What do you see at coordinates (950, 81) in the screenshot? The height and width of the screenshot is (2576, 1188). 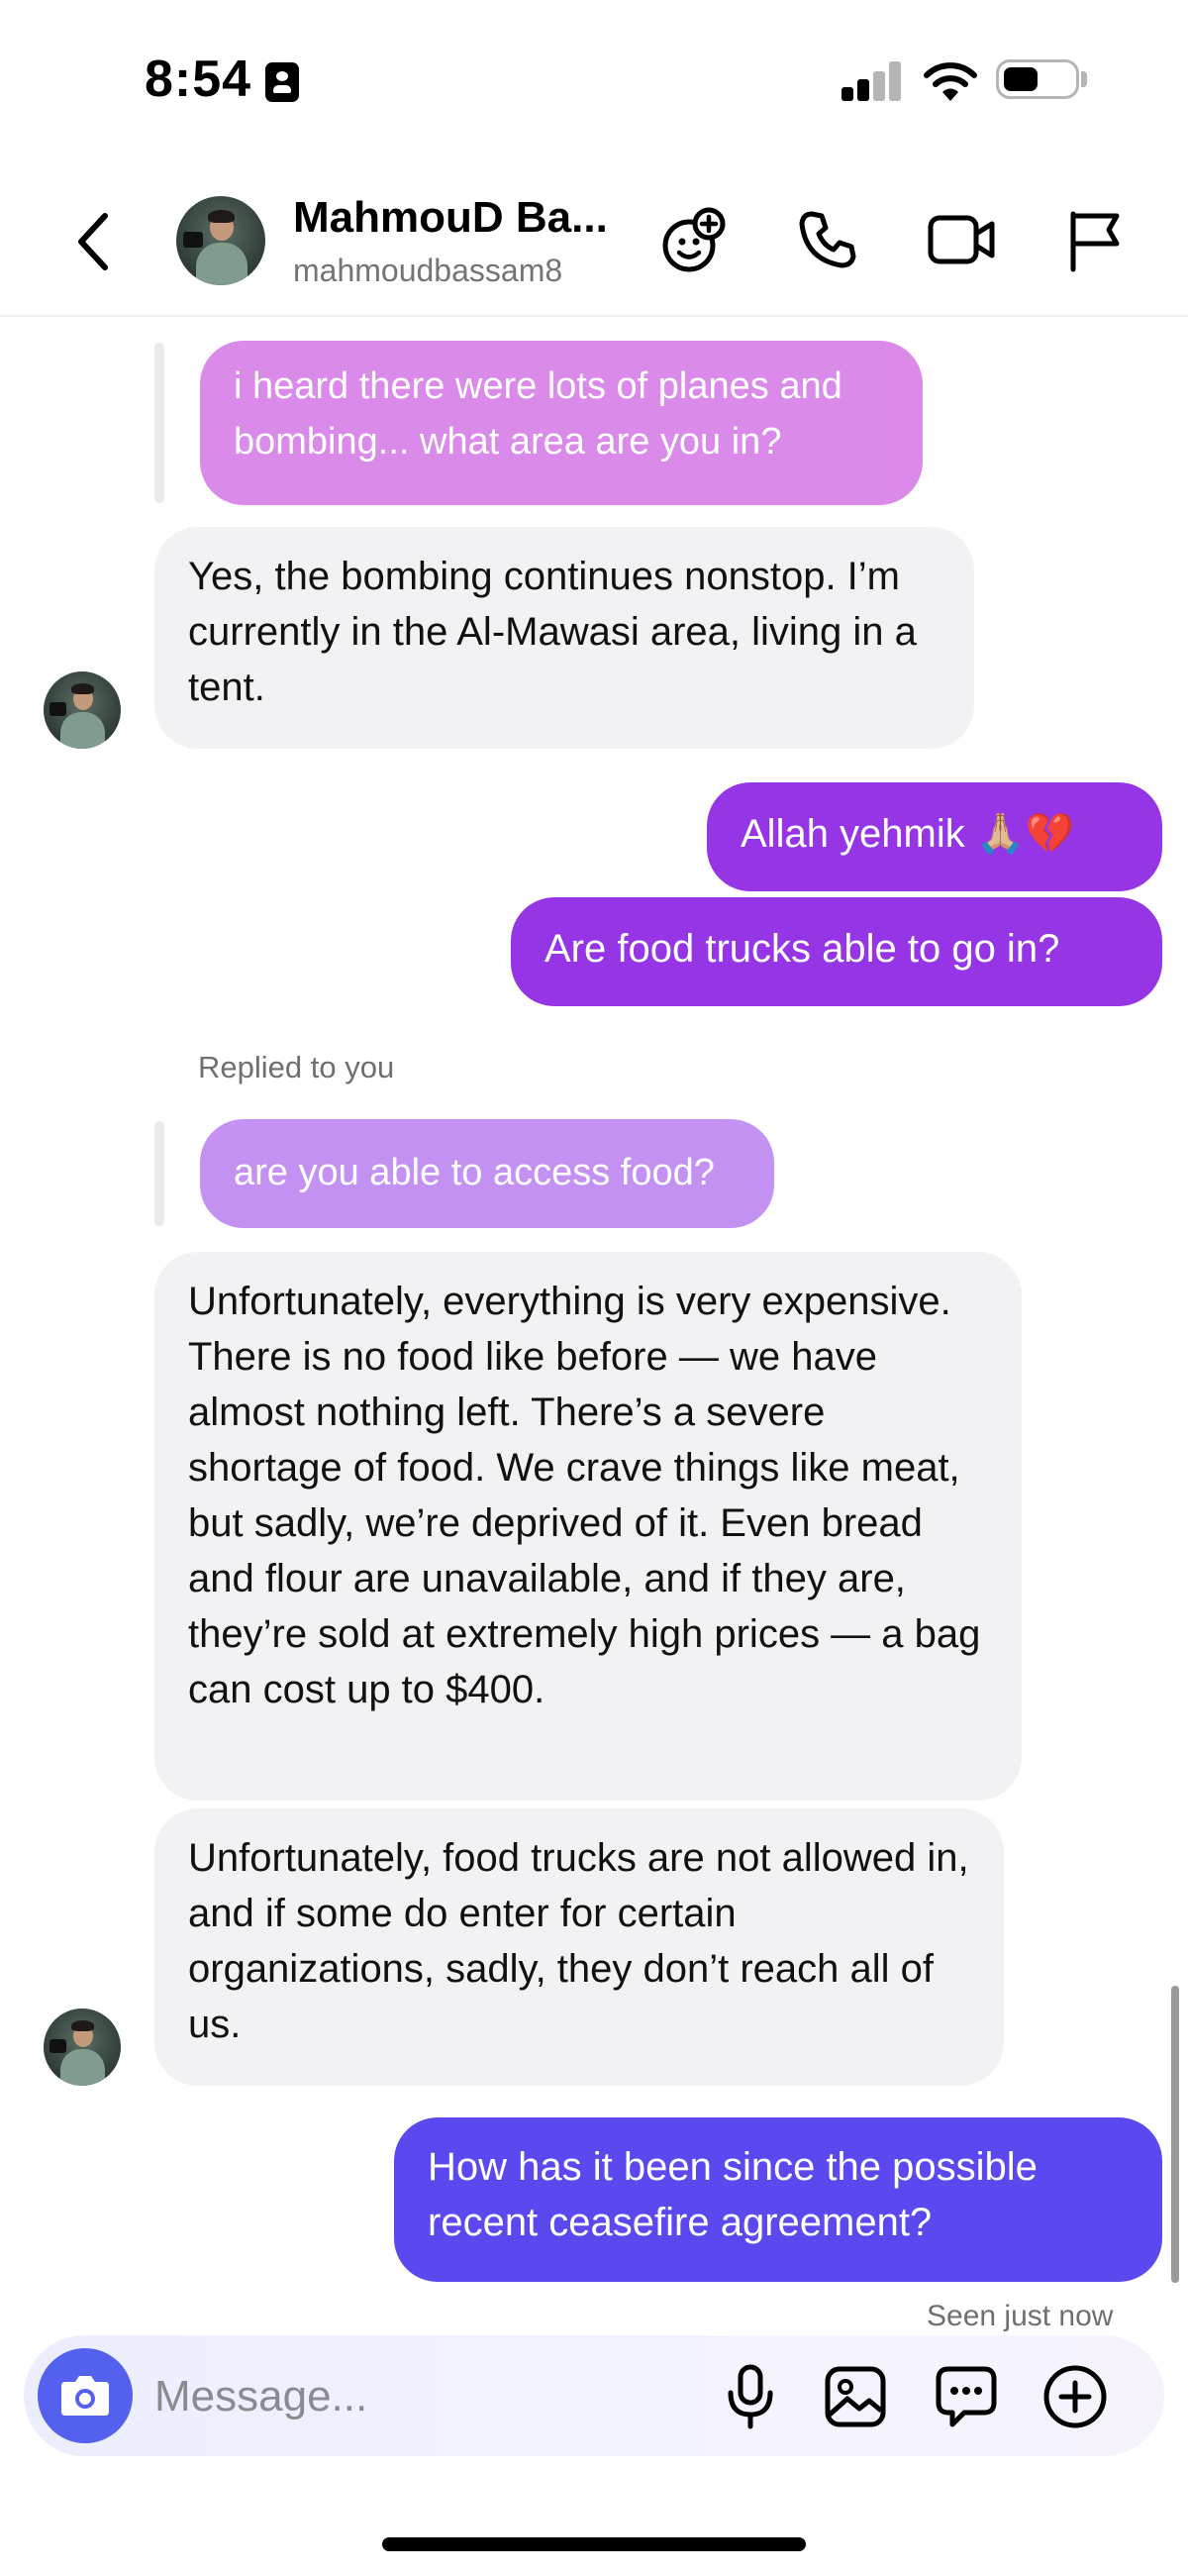 I see `wifi-icon` at bounding box center [950, 81].